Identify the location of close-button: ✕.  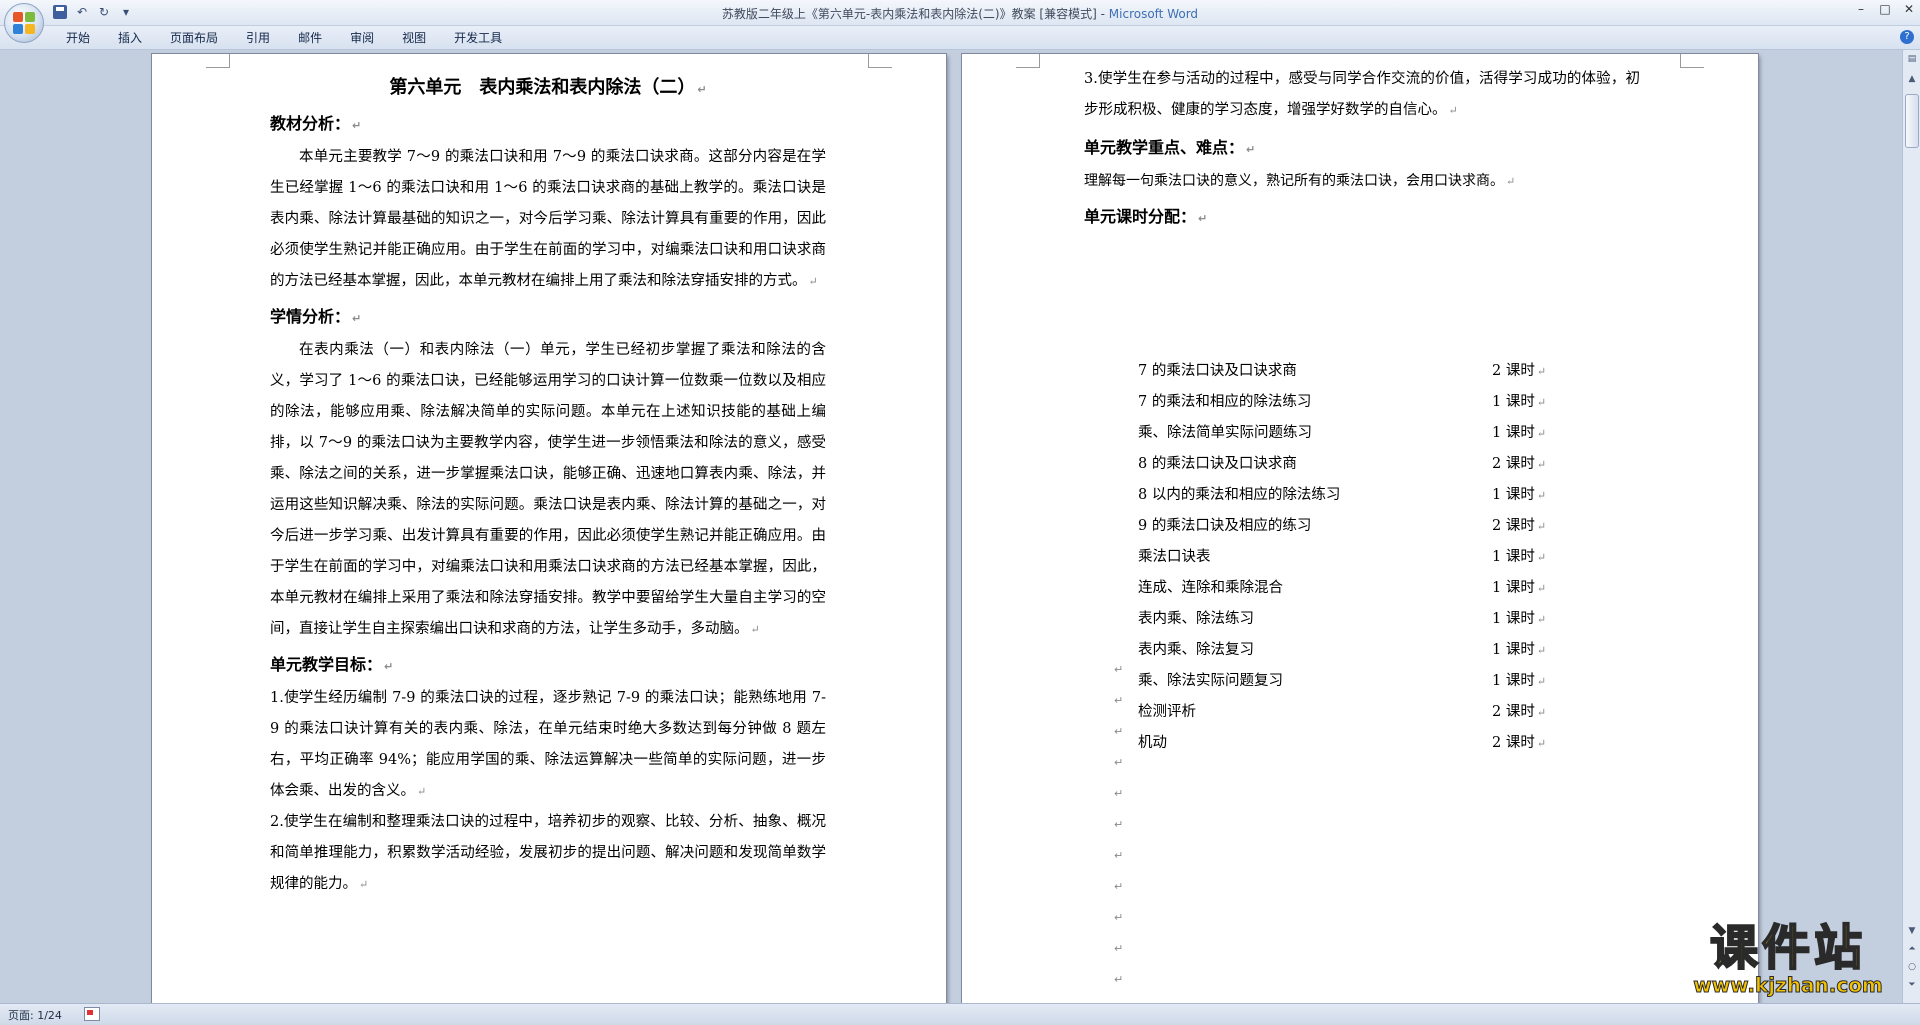
(1909, 9).